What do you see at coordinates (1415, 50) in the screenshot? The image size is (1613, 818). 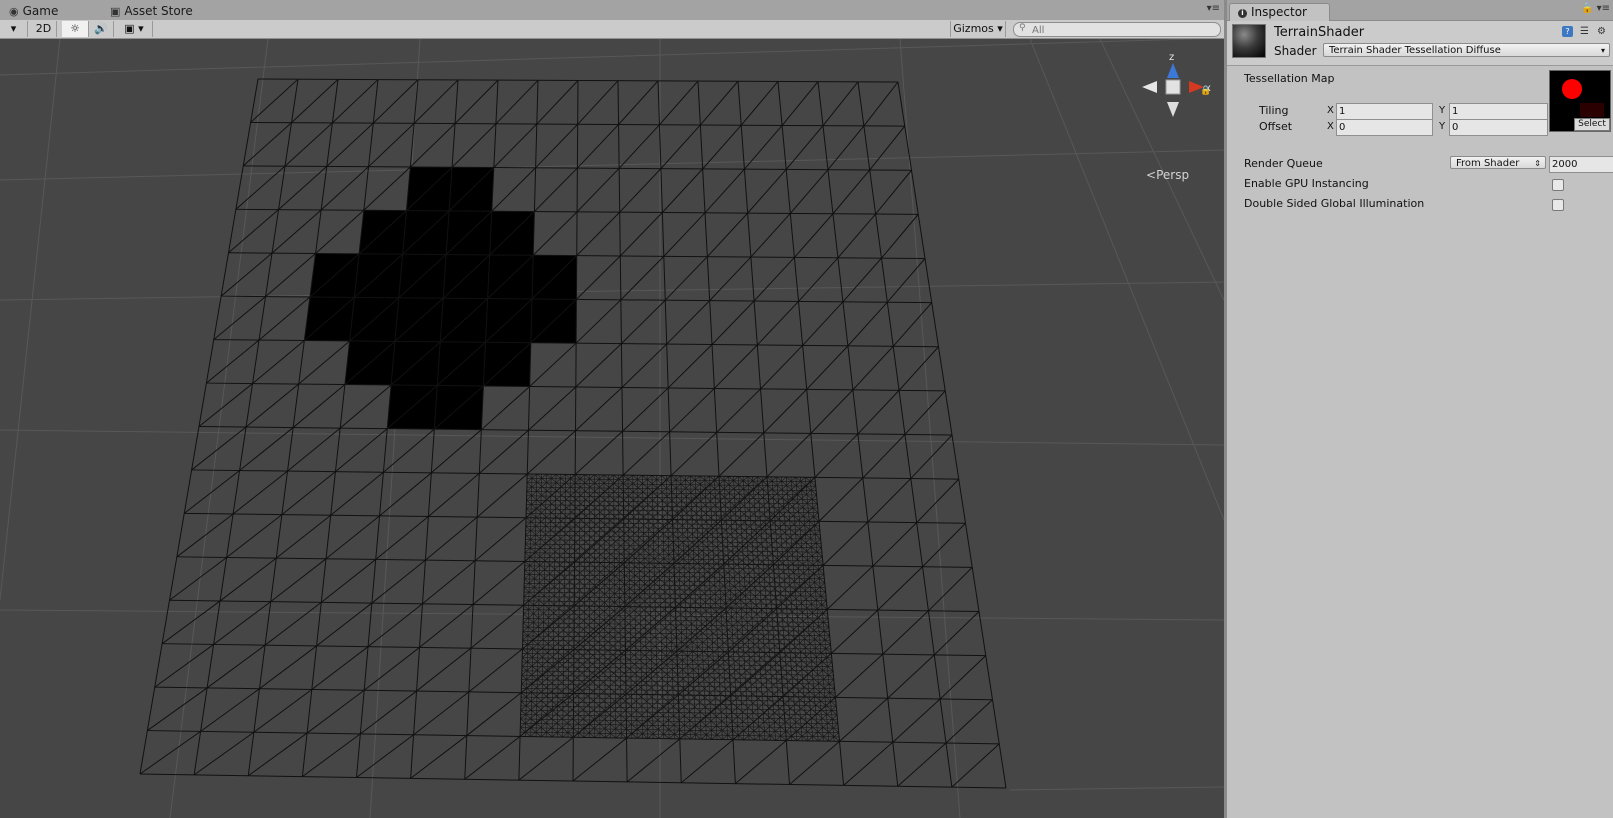 I see `shader-value: Terrain Shader Tessellation Diffuse` at bounding box center [1415, 50].